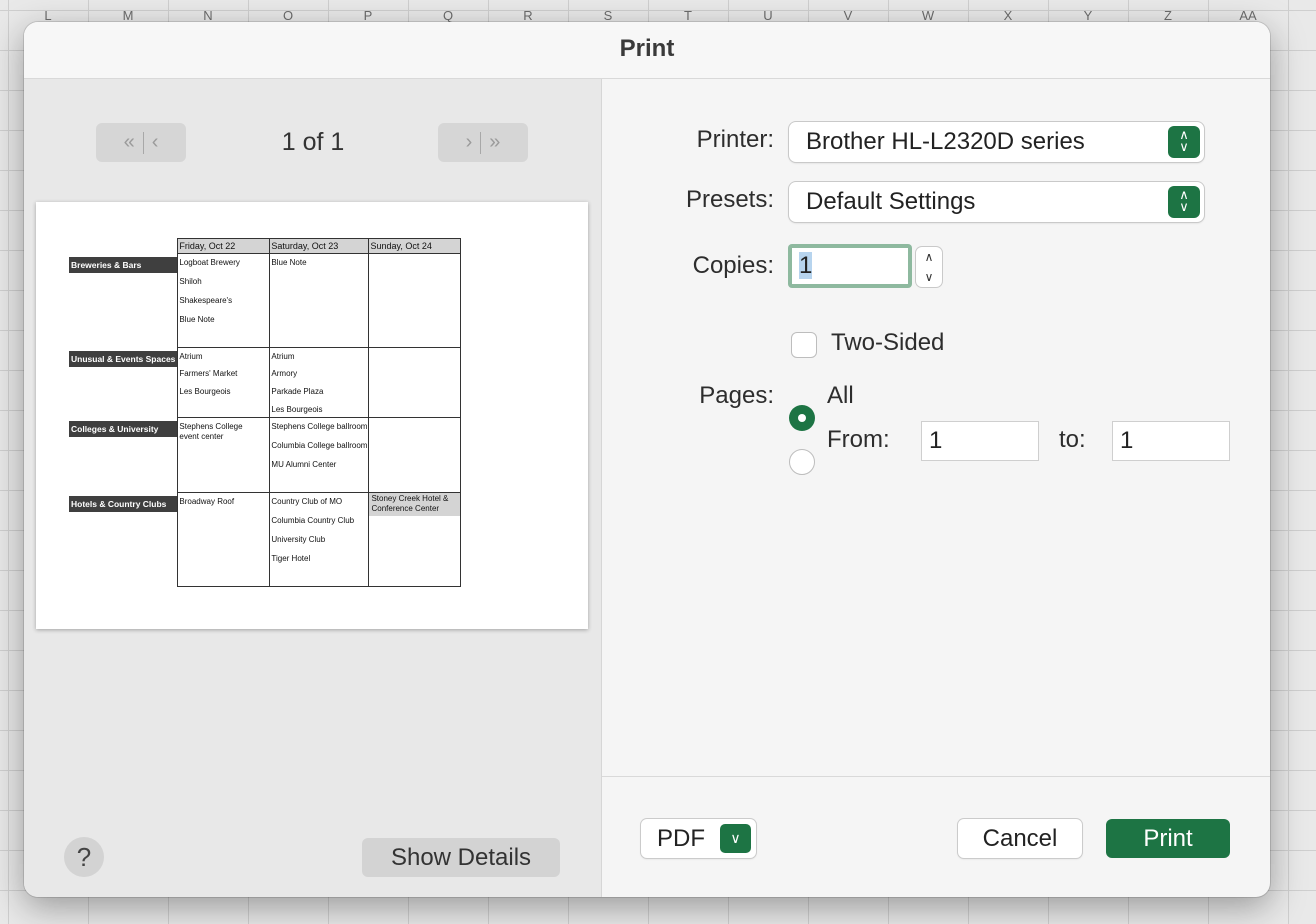 The image size is (1316, 924). What do you see at coordinates (945, 141) in the screenshot?
I see `printer-value: Brother HL-L2320D series` at bounding box center [945, 141].